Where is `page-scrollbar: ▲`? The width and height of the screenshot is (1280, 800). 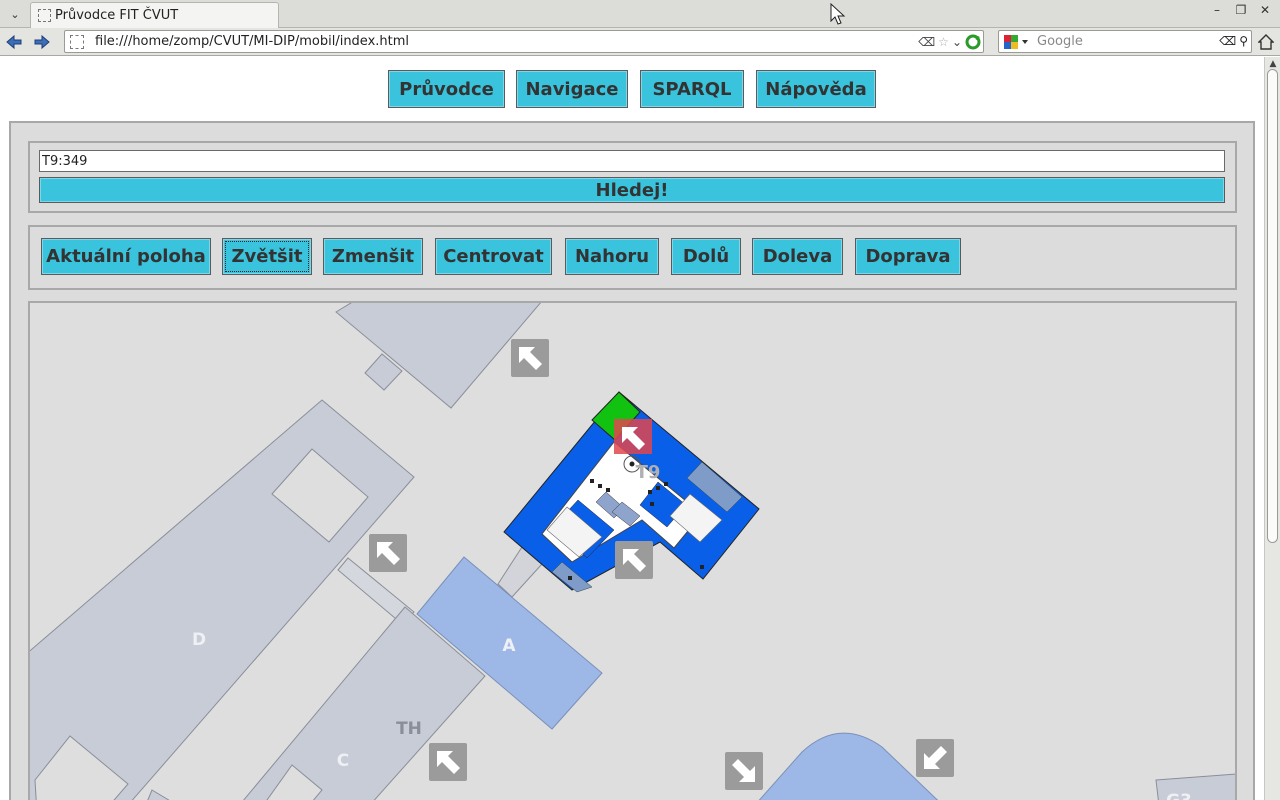 page-scrollbar: ▲ is located at coordinates (1272, 428).